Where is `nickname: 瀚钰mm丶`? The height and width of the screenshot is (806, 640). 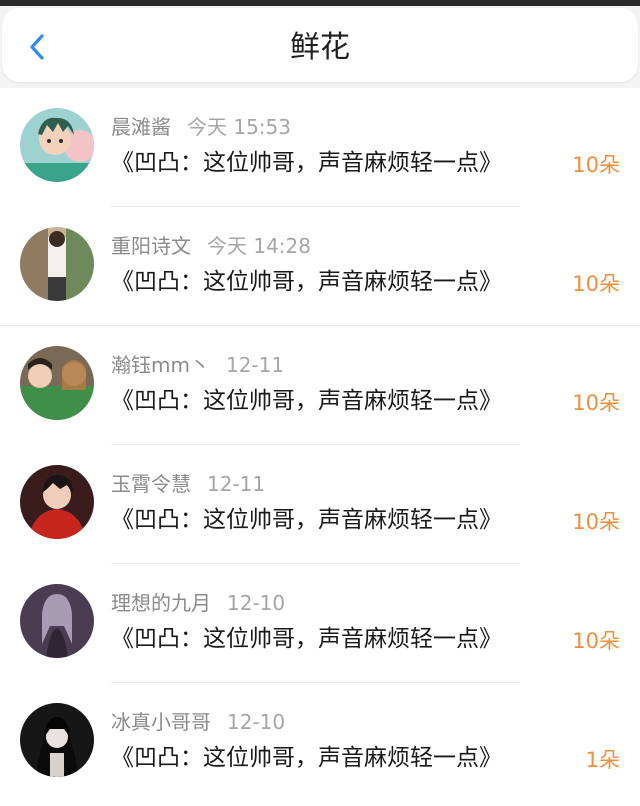
nickname: 瀚钰mm丶 is located at coordinates (160, 365).